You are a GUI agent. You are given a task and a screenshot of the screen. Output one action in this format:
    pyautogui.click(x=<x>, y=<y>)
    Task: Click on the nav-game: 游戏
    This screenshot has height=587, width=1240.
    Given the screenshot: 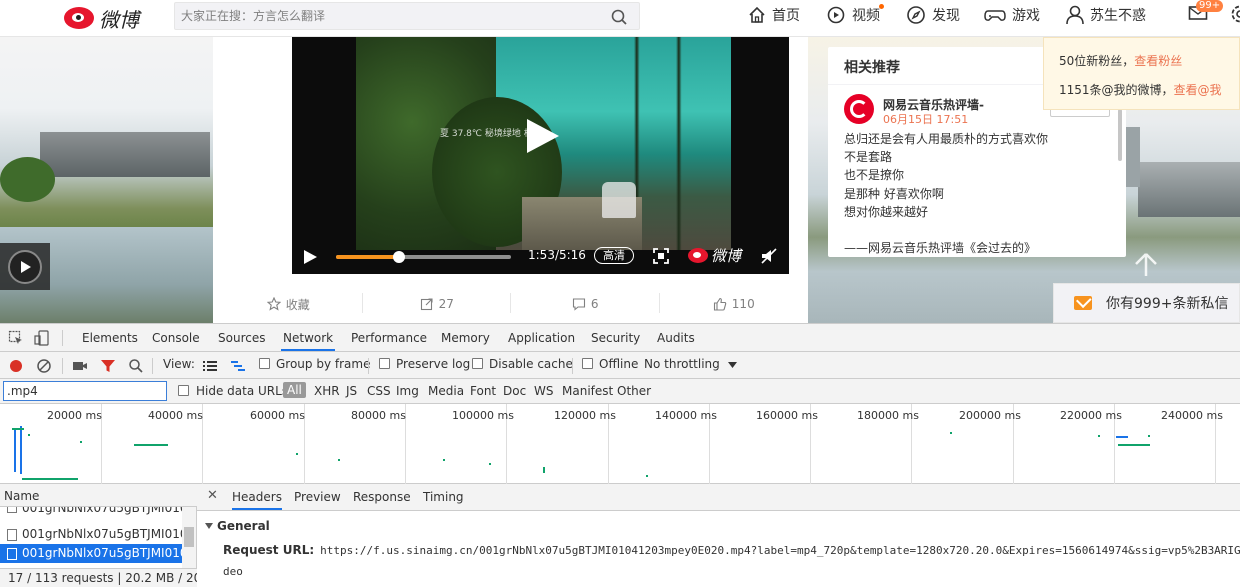 What is the action you would take?
    pyautogui.click(x=1012, y=15)
    